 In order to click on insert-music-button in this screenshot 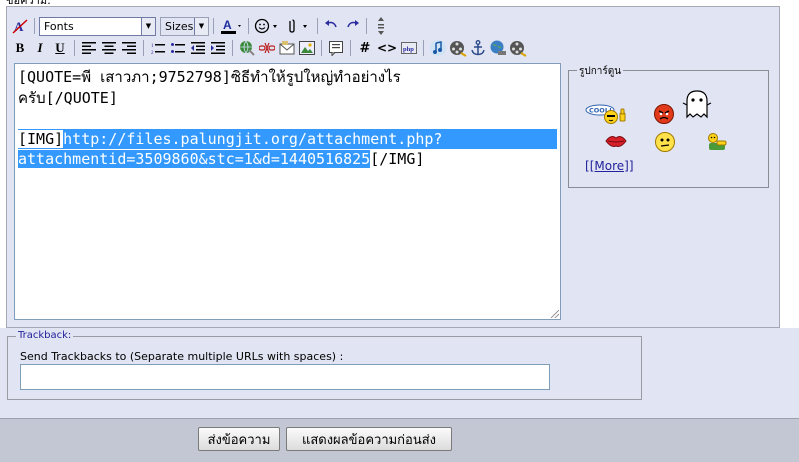, I will do `click(438, 48)`.